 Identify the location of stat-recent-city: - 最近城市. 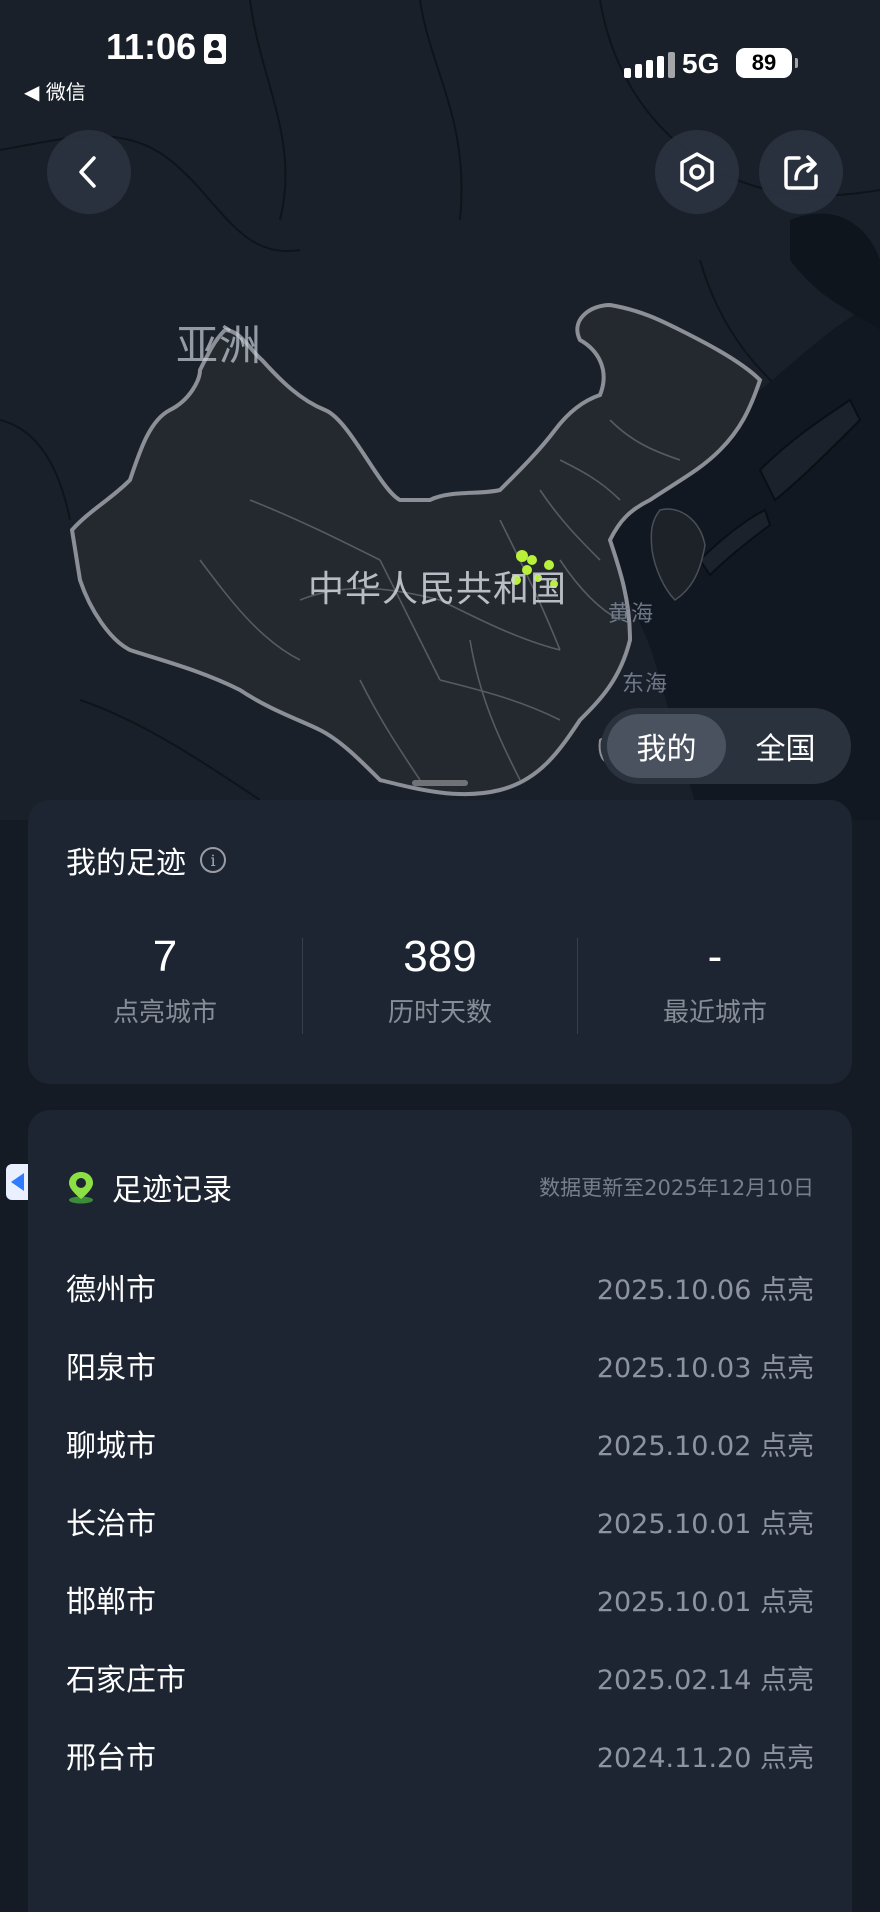
(715, 987).